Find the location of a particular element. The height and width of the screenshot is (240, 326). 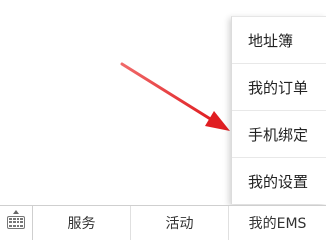

menu-item-label: 我的订单 is located at coordinates (278, 87).